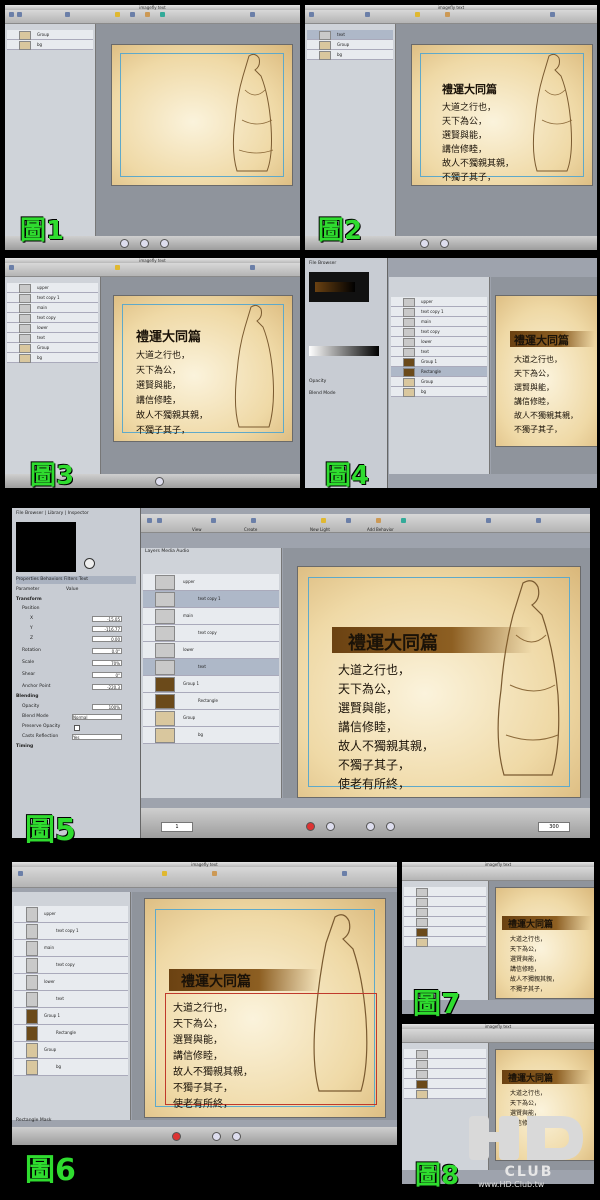 The height and width of the screenshot is (1200, 600). I want to click on tab-media: Media, so click(168, 551).